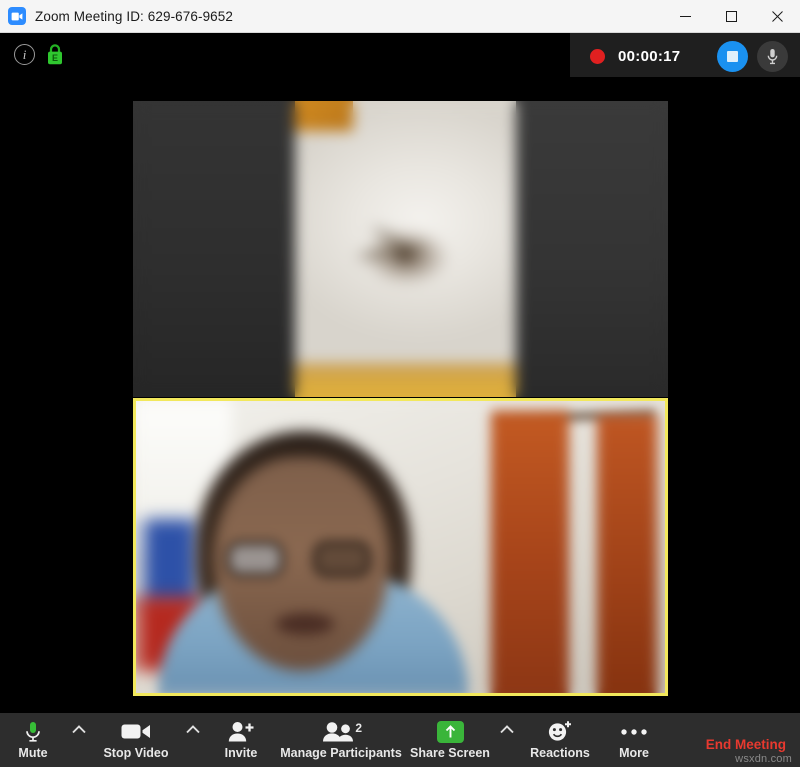  I want to click on share-screen-button: Share Screen, so click(450, 740).